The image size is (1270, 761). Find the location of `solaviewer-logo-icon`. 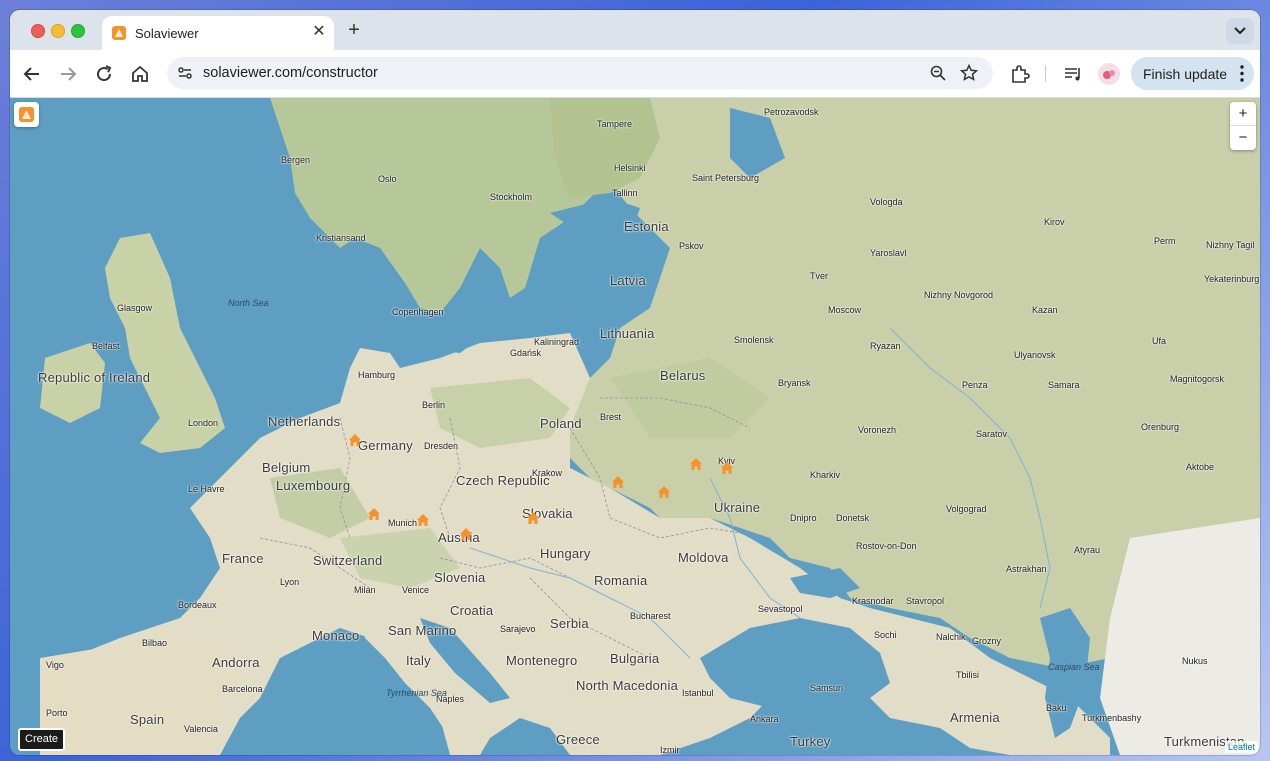

solaviewer-logo-icon is located at coordinates (119, 33).